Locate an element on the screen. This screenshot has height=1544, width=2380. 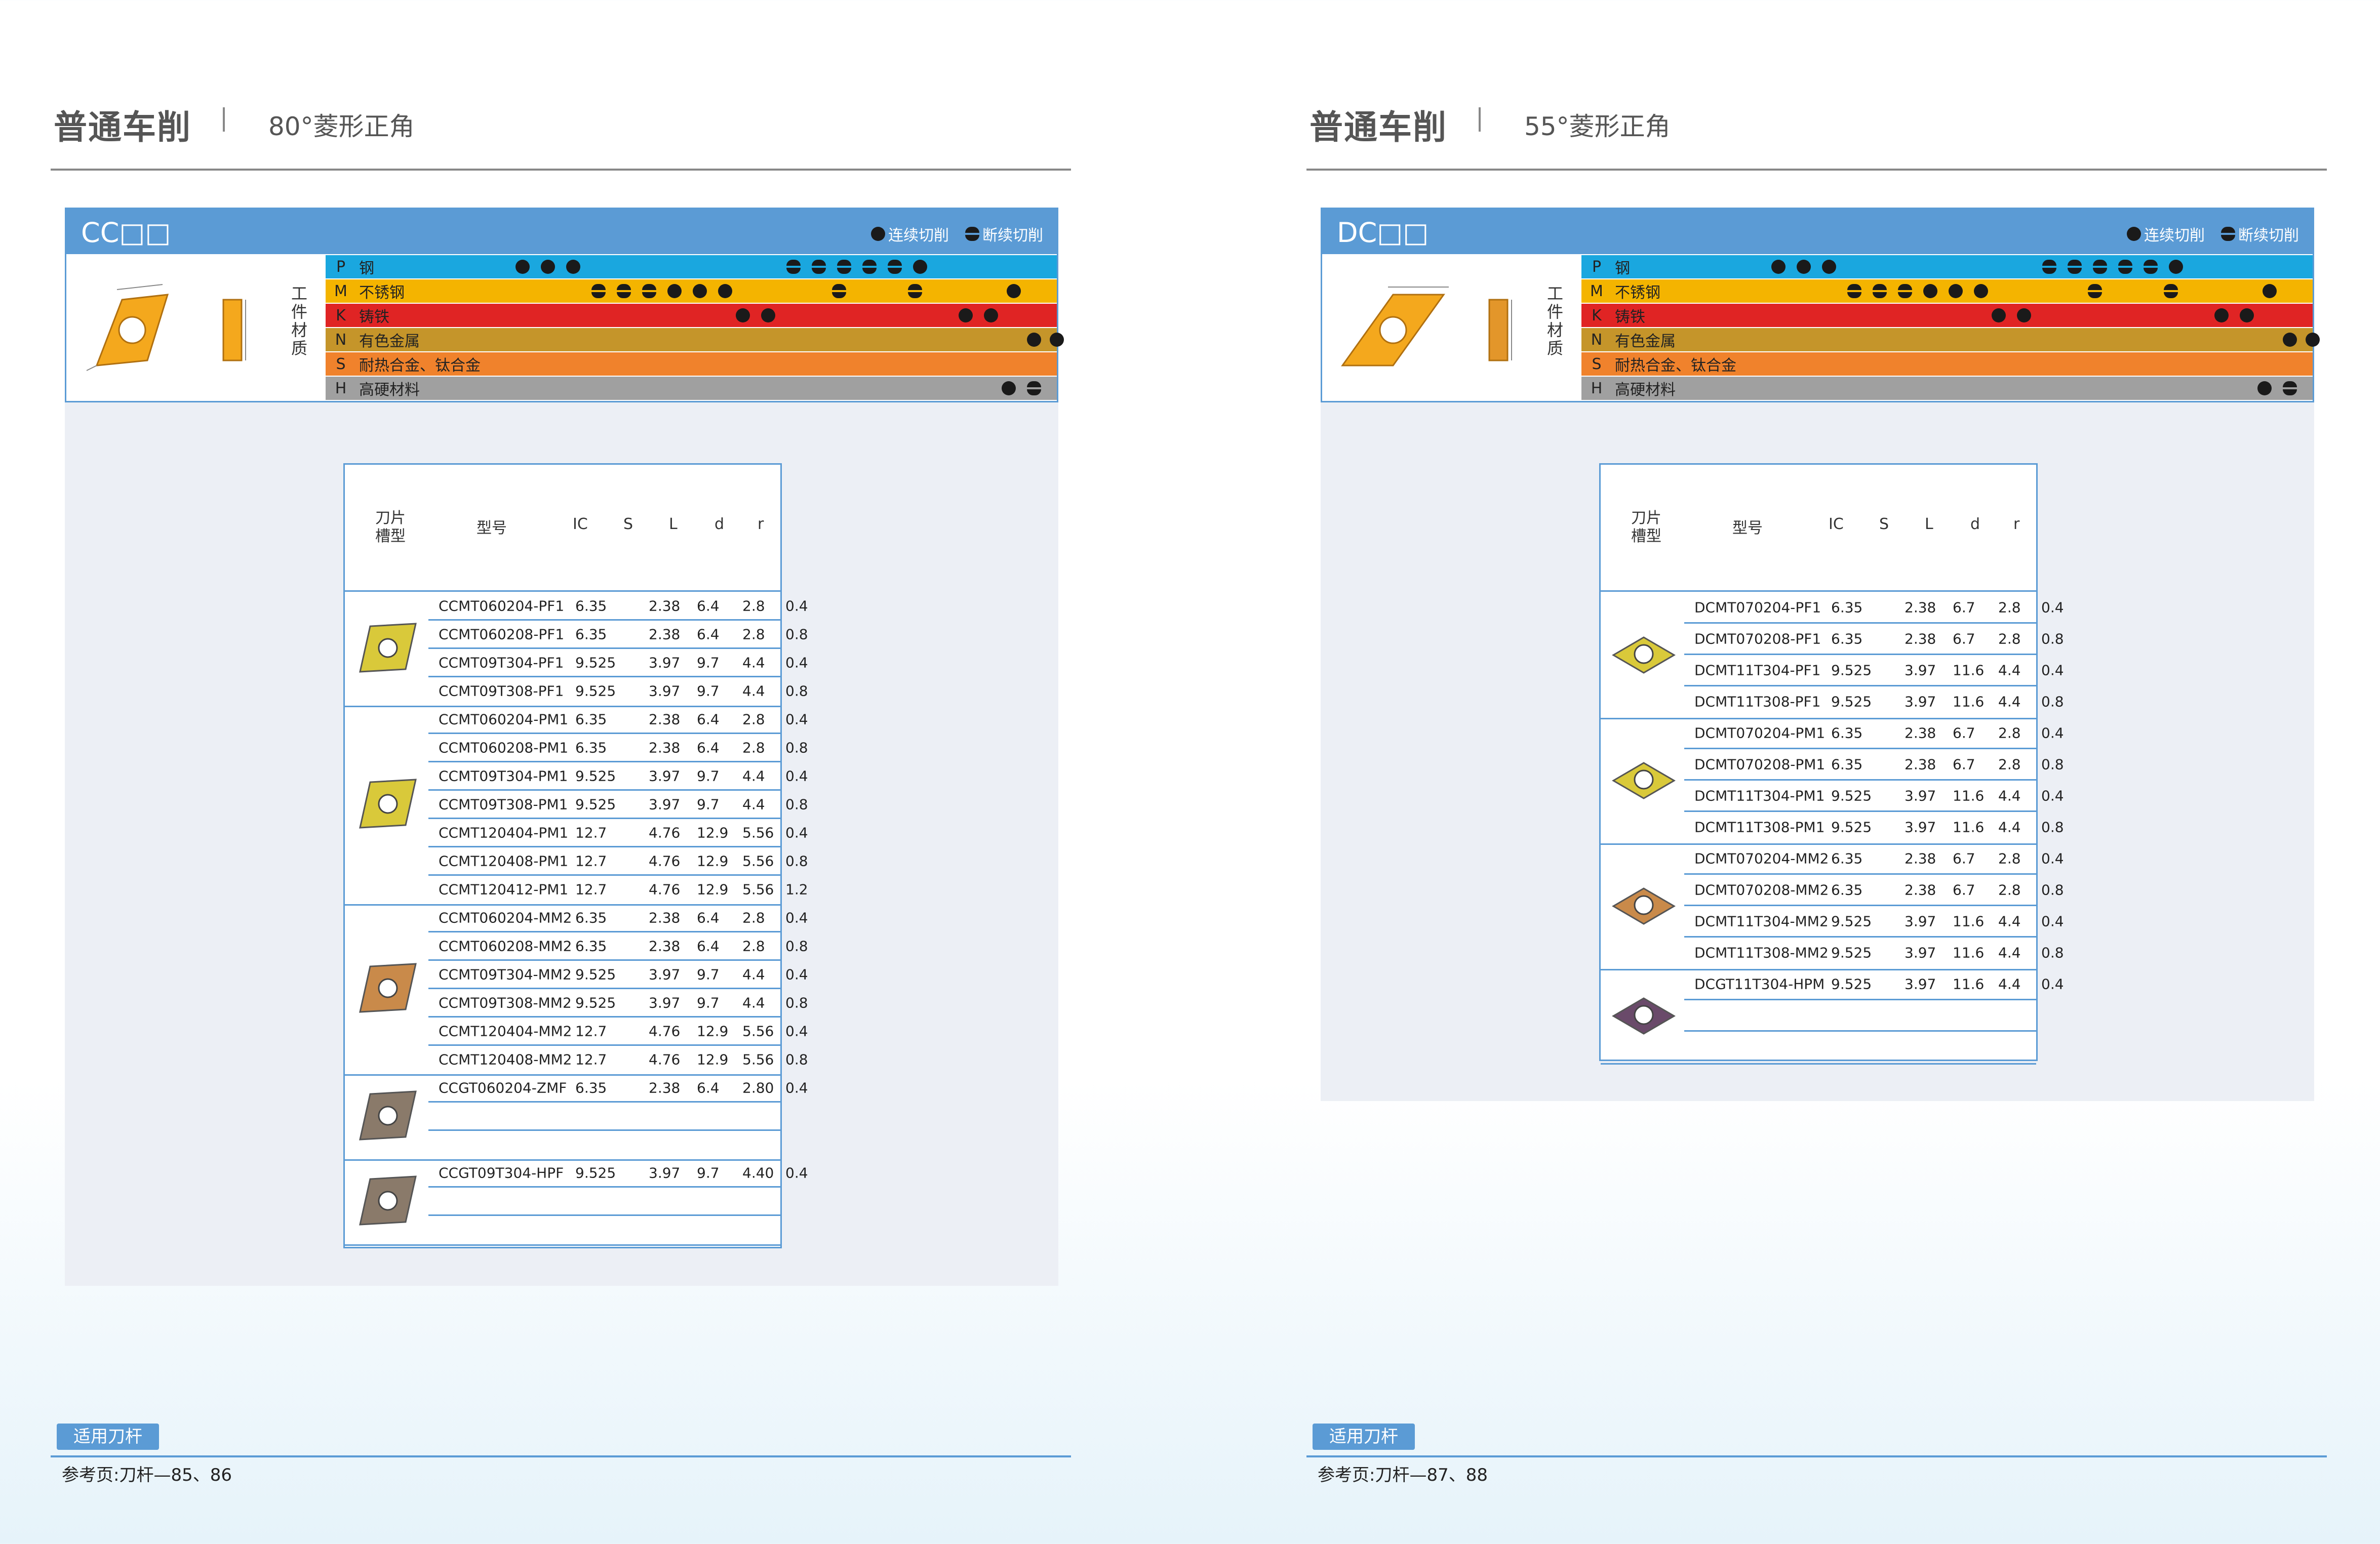
footer-tag: 适用刀杆 is located at coordinates (1364, 1437).